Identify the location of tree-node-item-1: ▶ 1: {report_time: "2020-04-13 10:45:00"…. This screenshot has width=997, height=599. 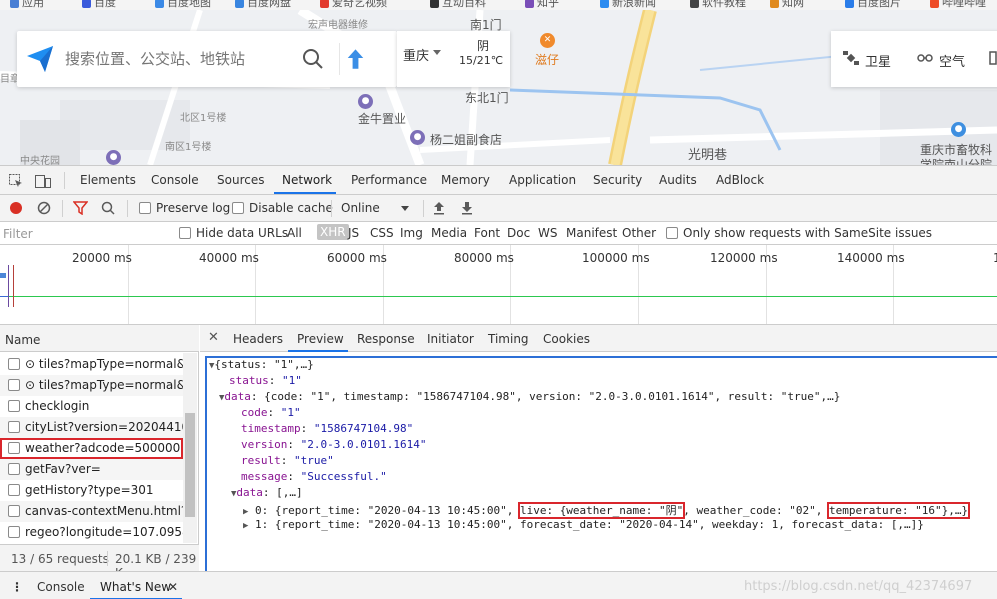
(583, 526).